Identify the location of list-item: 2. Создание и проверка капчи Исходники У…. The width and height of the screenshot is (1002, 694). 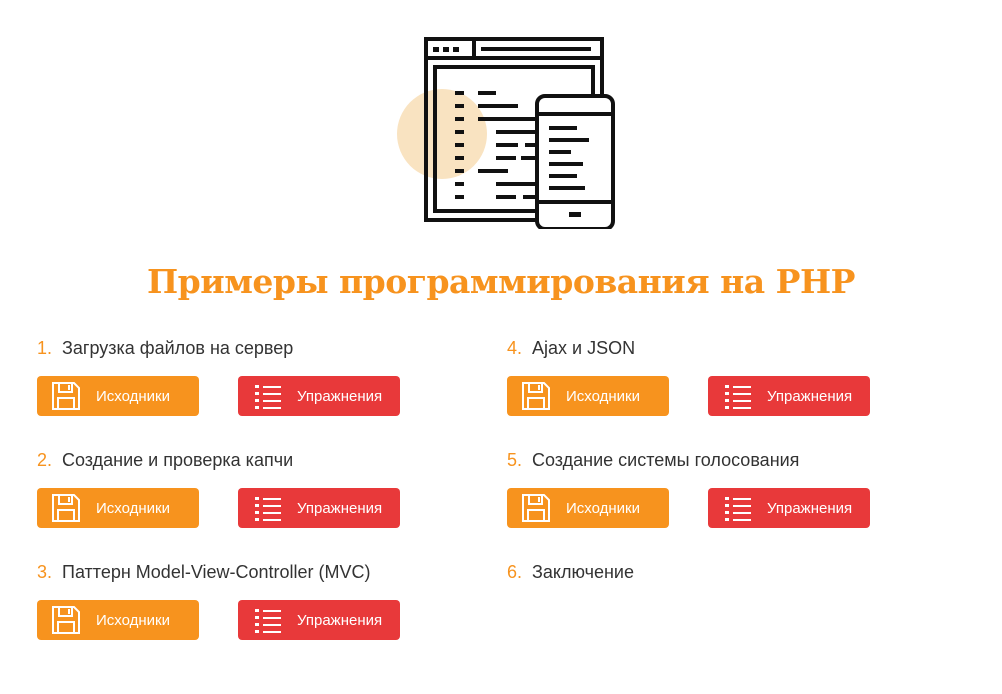
(218, 488).